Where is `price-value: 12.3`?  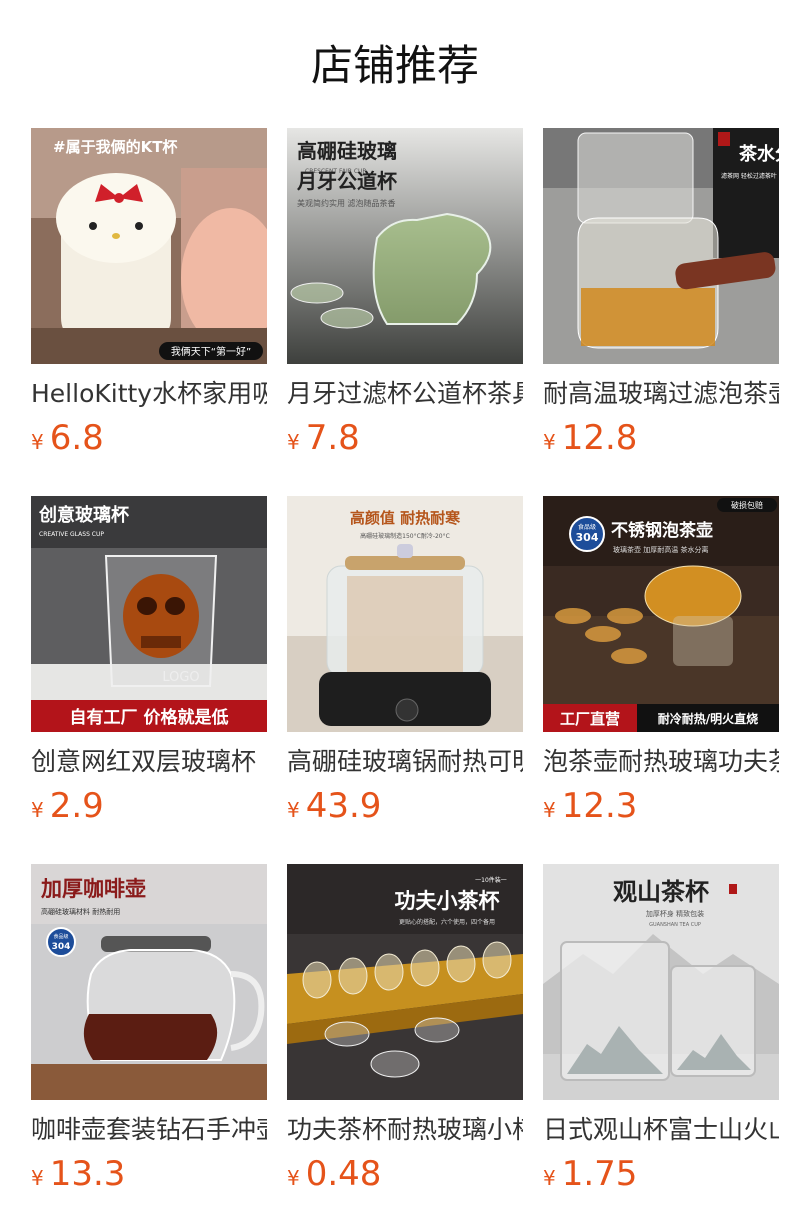
price-value: 12.3 is located at coordinates (599, 806).